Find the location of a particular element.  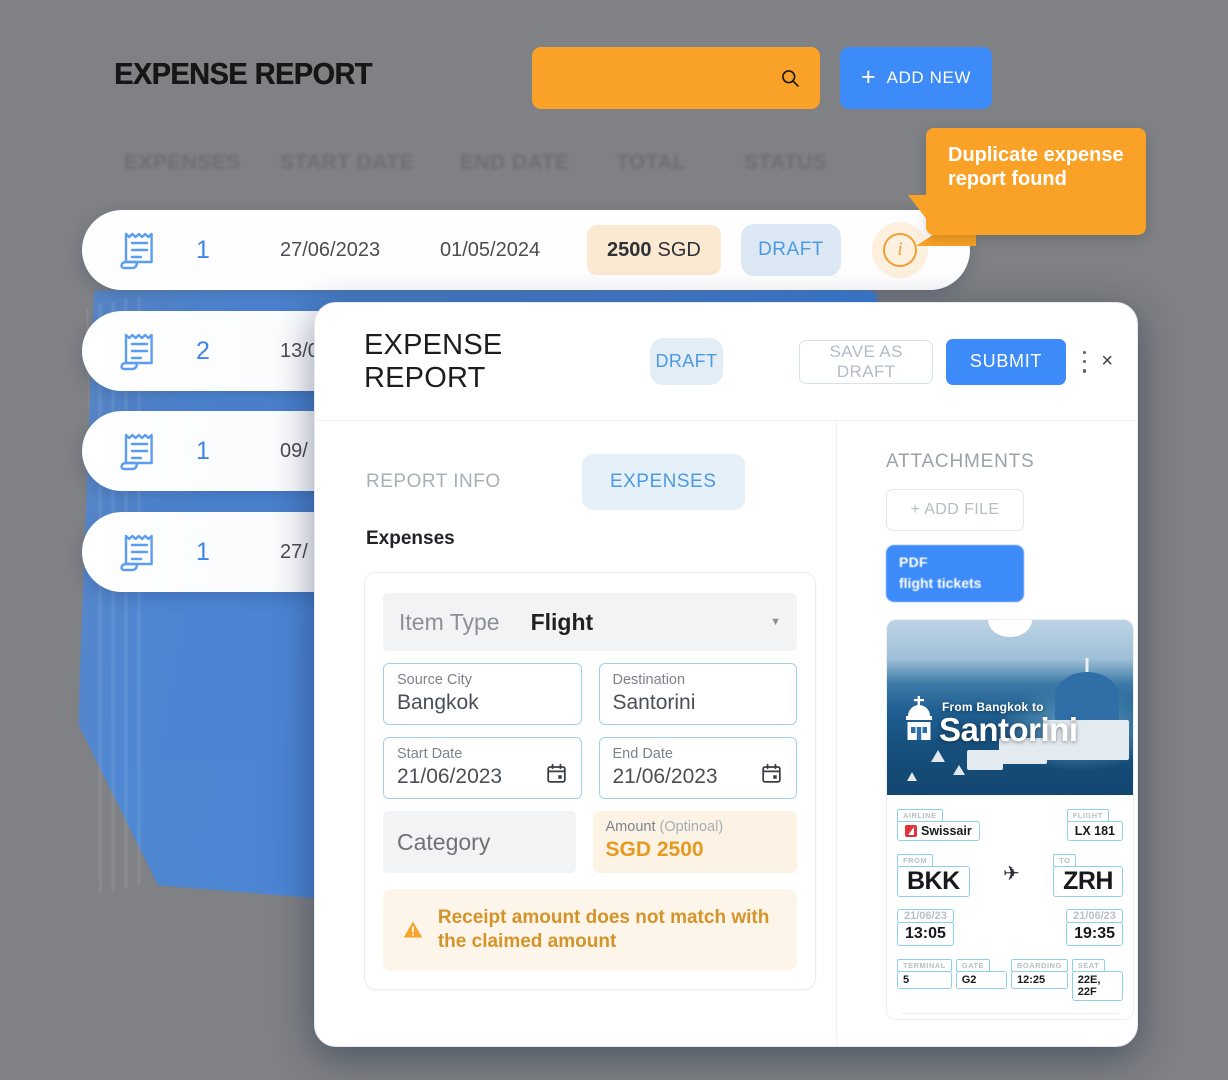

amount-label-text: Amount is located at coordinates (630, 827).